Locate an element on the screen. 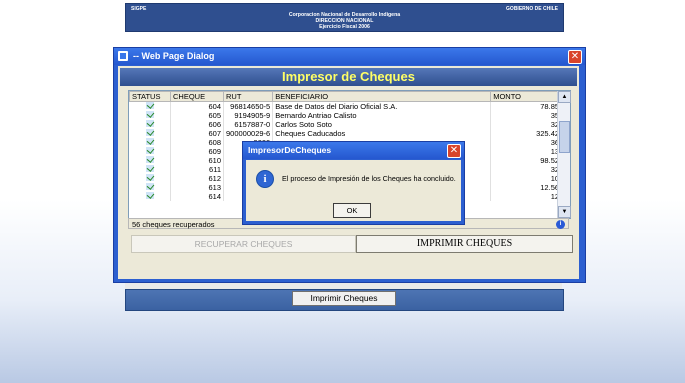  cheque-cell: 604 is located at coordinates (197, 106).